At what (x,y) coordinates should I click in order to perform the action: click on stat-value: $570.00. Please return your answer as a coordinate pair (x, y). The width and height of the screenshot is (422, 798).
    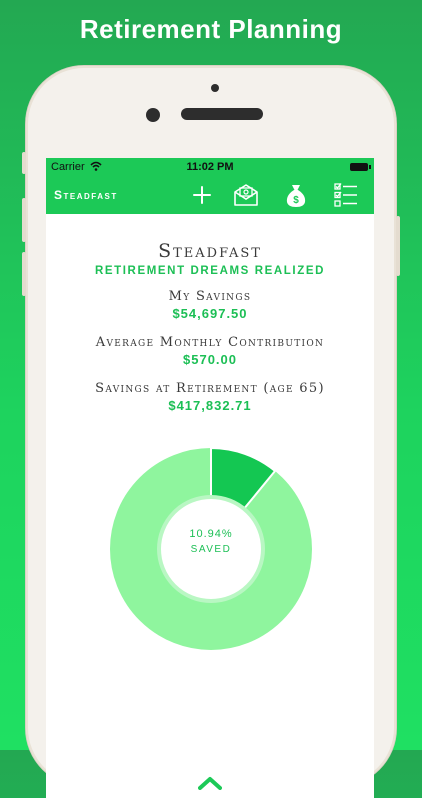
    Looking at the image, I should click on (210, 359).